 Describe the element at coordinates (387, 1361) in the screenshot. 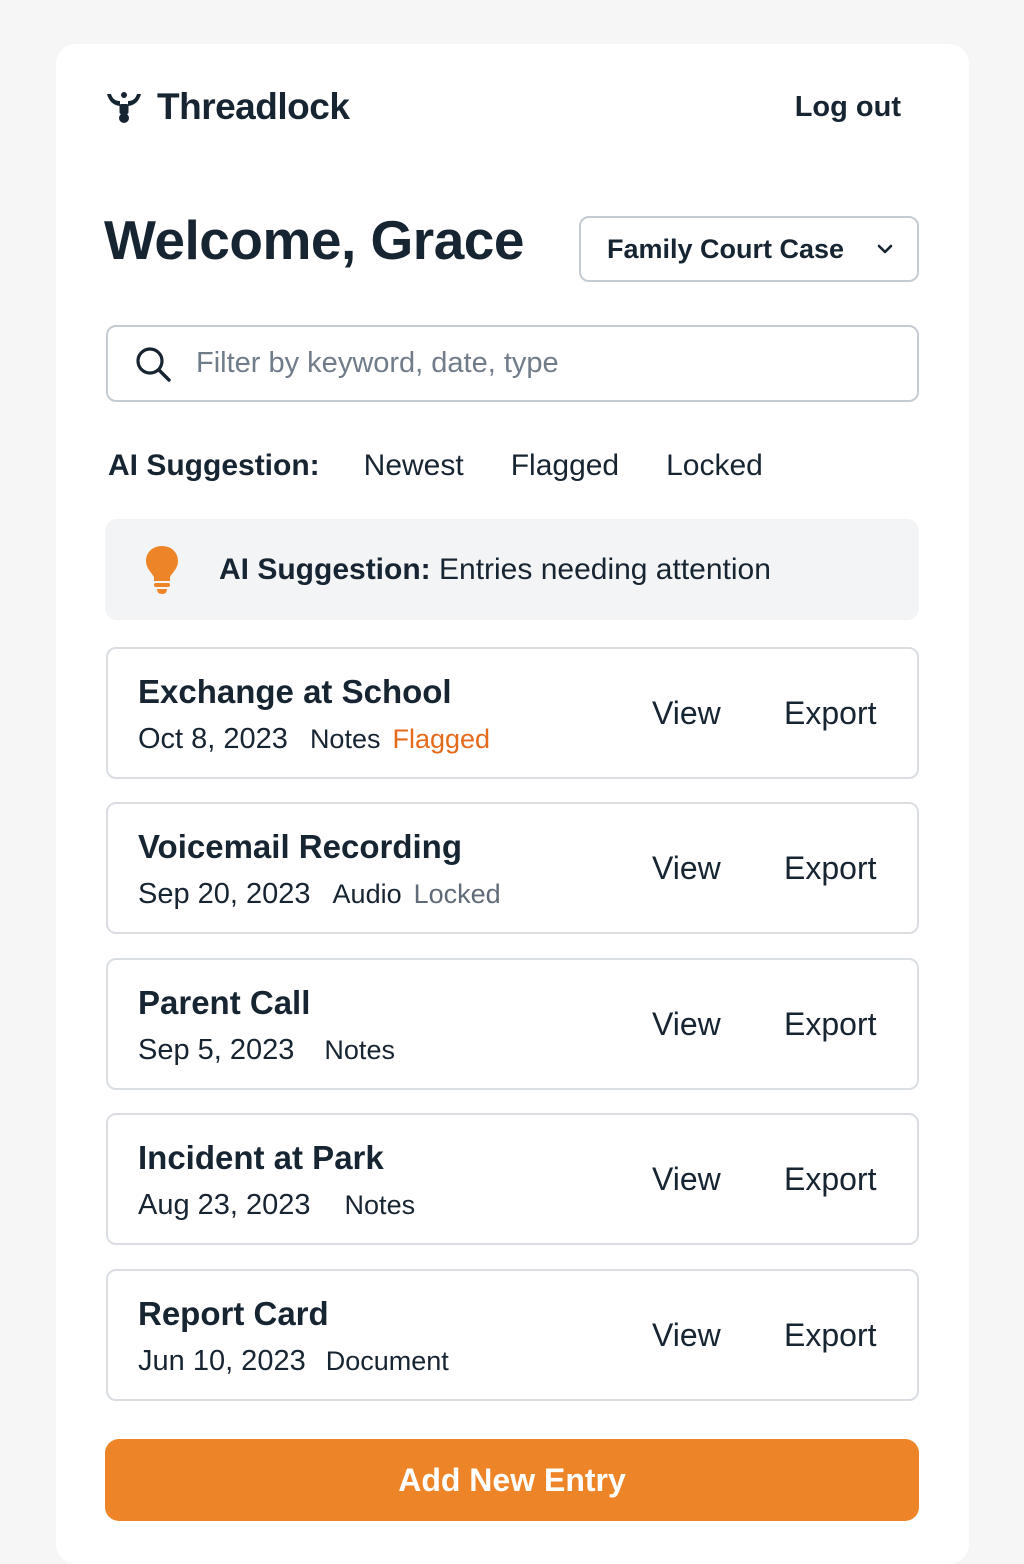

I see `entry-type: Document` at that location.